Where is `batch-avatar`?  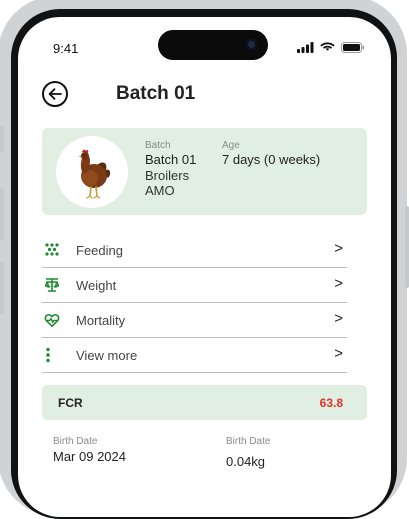 batch-avatar is located at coordinates (92, 172).